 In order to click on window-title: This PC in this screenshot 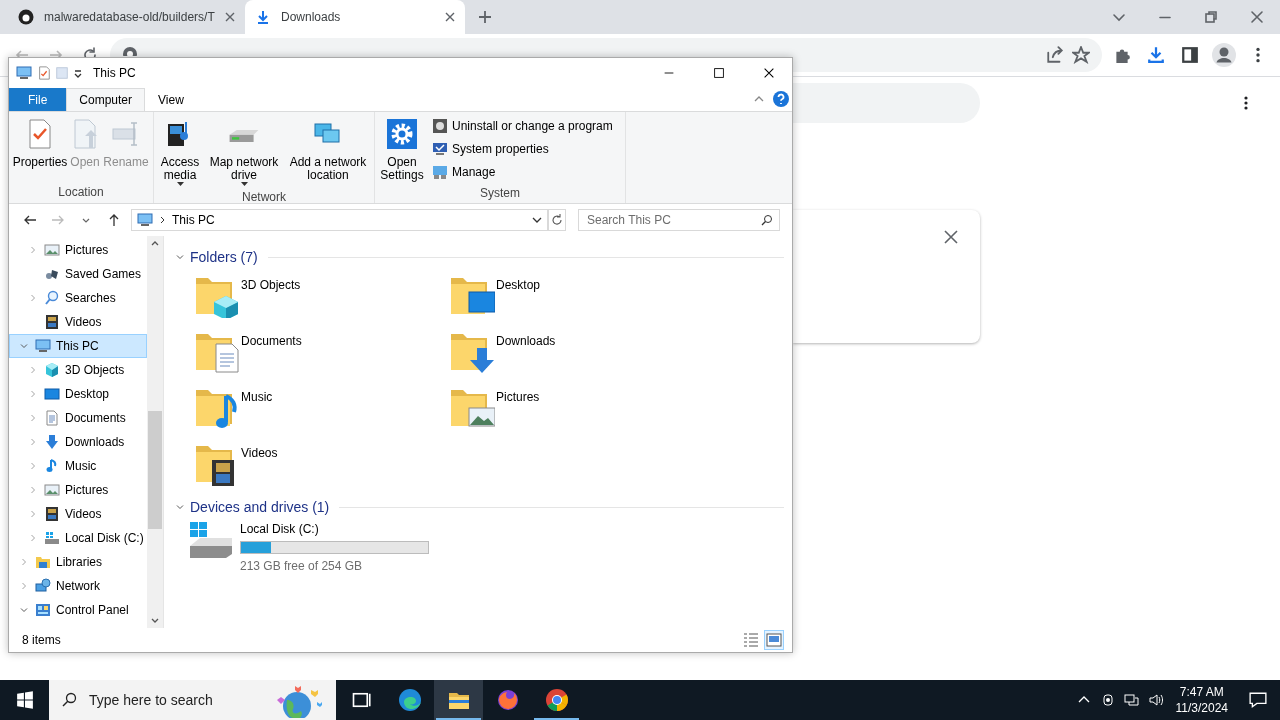, I will do `click(114, 73)`.